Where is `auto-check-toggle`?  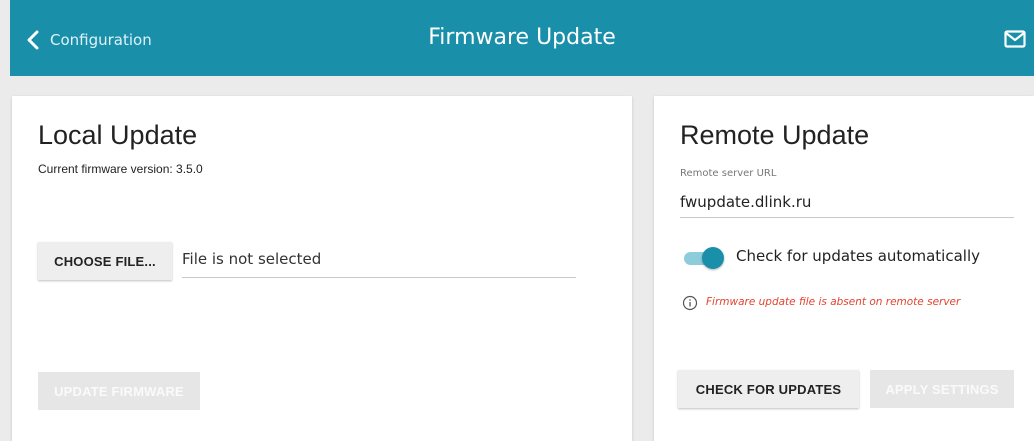
auto-check-toggle is located at coordinates (704, 258).